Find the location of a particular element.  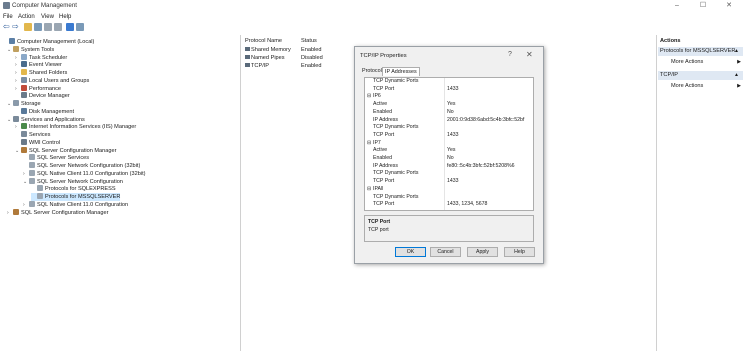

property-name: IP Address is located at coordinates (385, 119).